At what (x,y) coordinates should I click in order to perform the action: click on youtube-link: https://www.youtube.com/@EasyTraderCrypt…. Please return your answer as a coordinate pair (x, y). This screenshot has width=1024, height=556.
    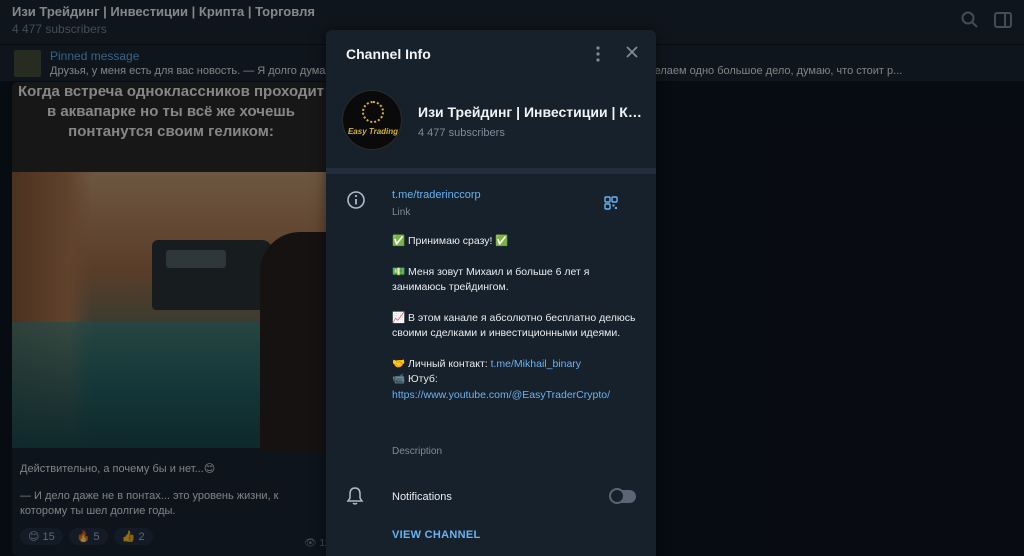
    Looking at the image, I should click on (517, 396).